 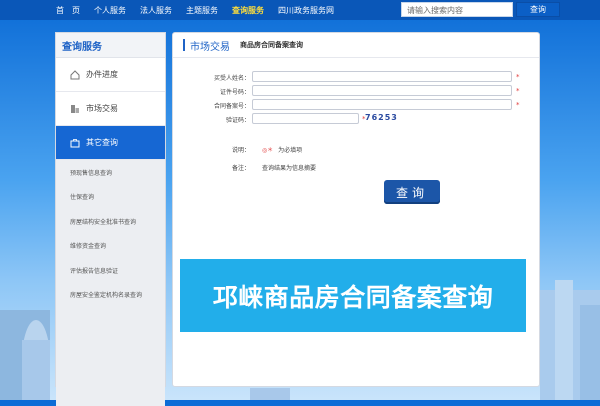 I want to click on sidebar-item-label: 其它查询, so click(x=102, y=142).